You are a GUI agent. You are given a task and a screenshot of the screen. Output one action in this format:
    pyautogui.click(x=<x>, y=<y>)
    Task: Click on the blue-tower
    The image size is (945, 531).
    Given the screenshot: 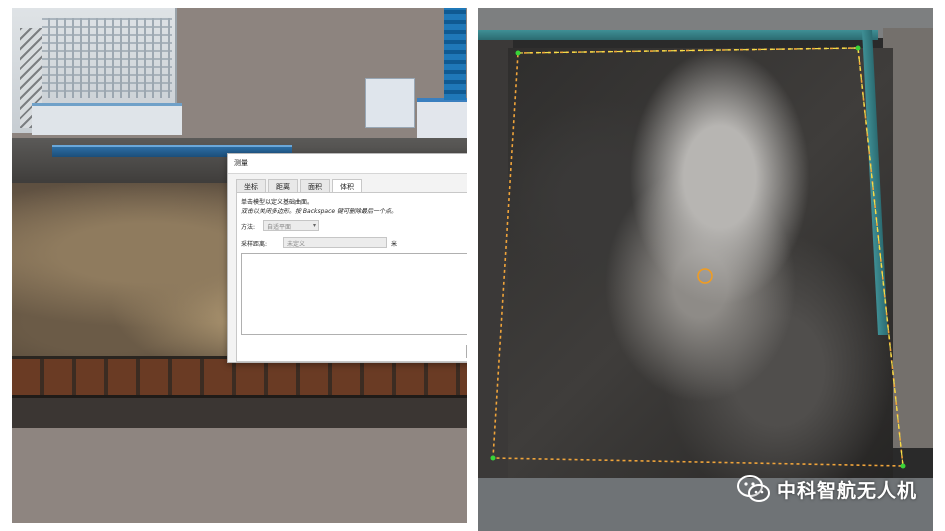 What is the action you would take?
    pyautogui.click(x=455, y=54)
    